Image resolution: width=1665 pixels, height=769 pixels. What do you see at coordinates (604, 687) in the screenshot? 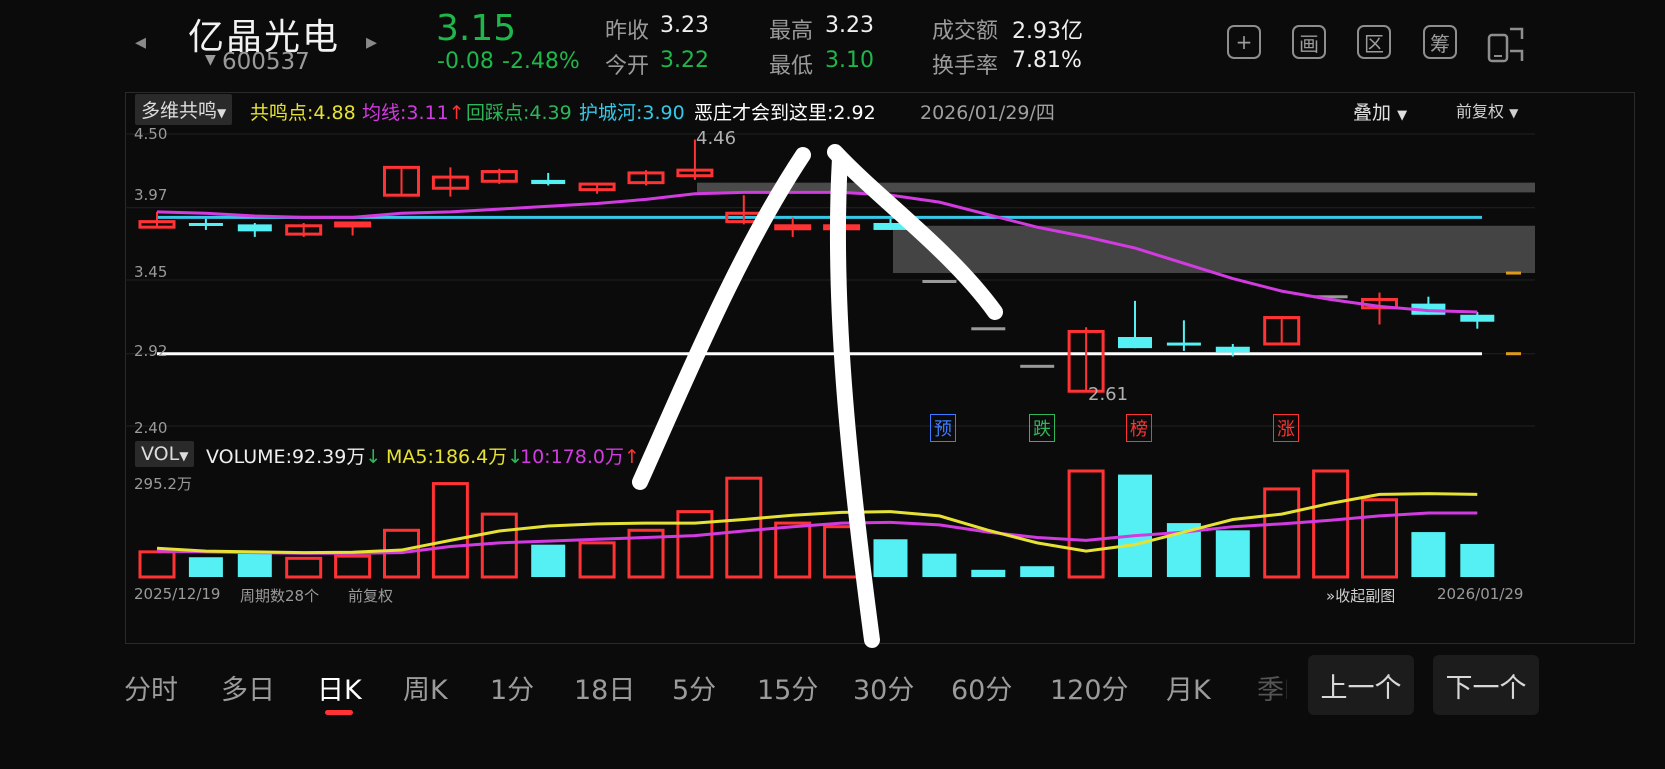
I see `tab-5: 18日` at bounding box center [604, 687].